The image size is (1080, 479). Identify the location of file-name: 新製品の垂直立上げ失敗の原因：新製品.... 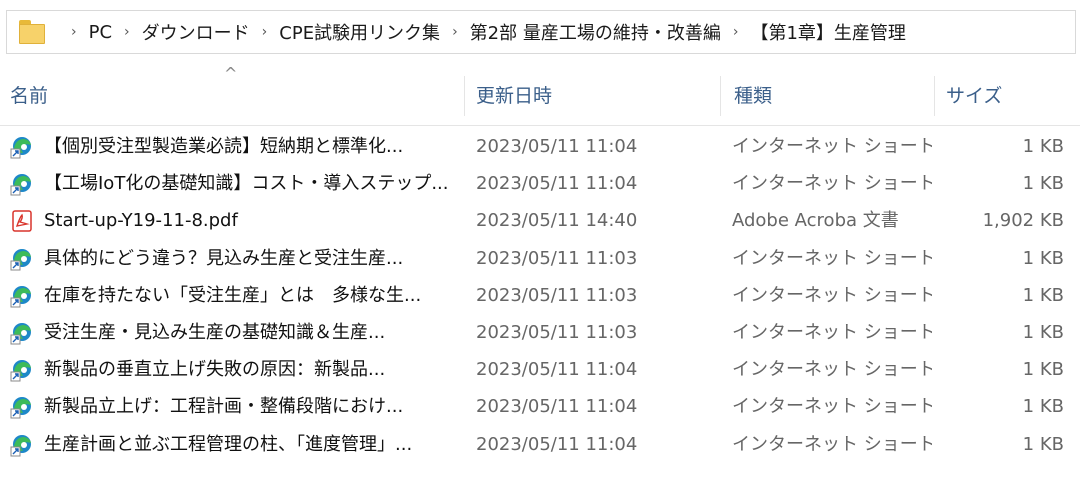
(215, 370).